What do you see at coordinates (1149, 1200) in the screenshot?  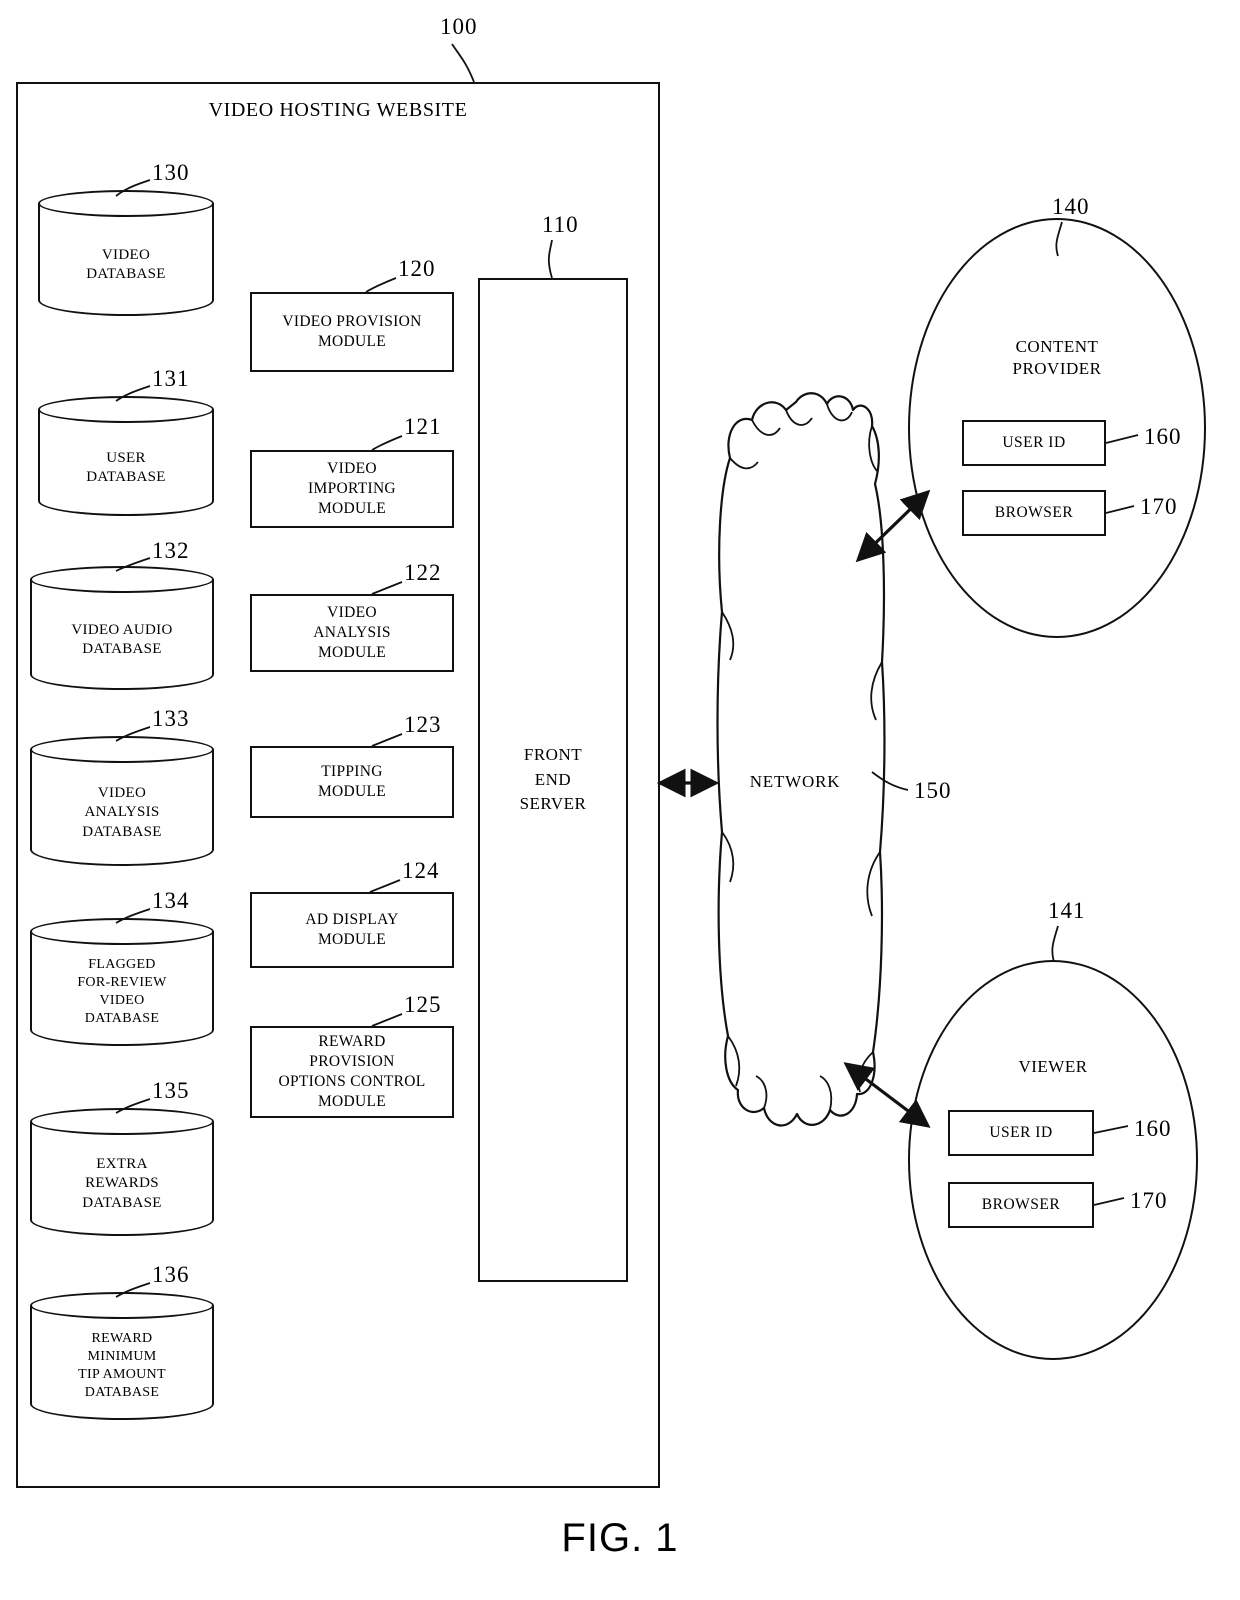 I see `ref-numeral-170-viewer: 170` at bounding box center [1149, 1200].